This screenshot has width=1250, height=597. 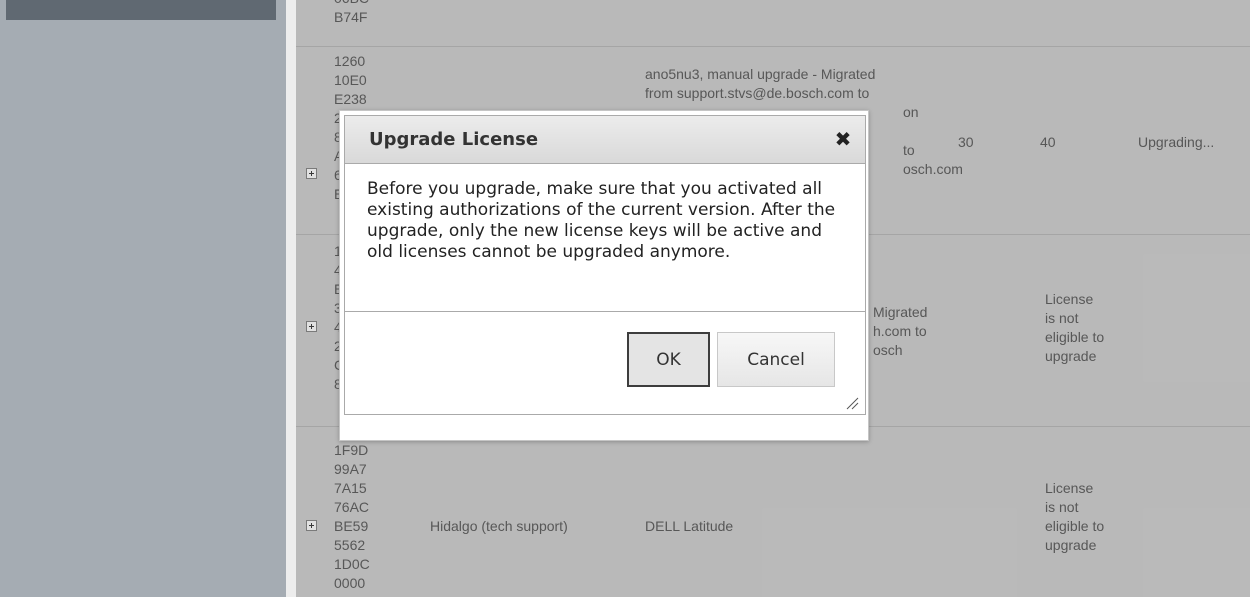 What do you see at coordinates (776, 359) in the screenshot?
I see `cancel-button: Cancel` at bounding box center [776, 359].